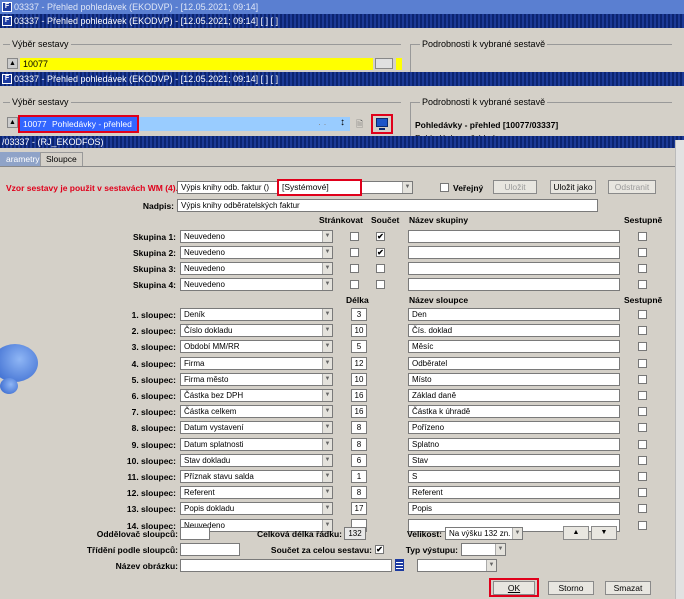  Describe the element at coordinates (342, 122) in the screenshot. I see `sort-icon: ↕` at that location.